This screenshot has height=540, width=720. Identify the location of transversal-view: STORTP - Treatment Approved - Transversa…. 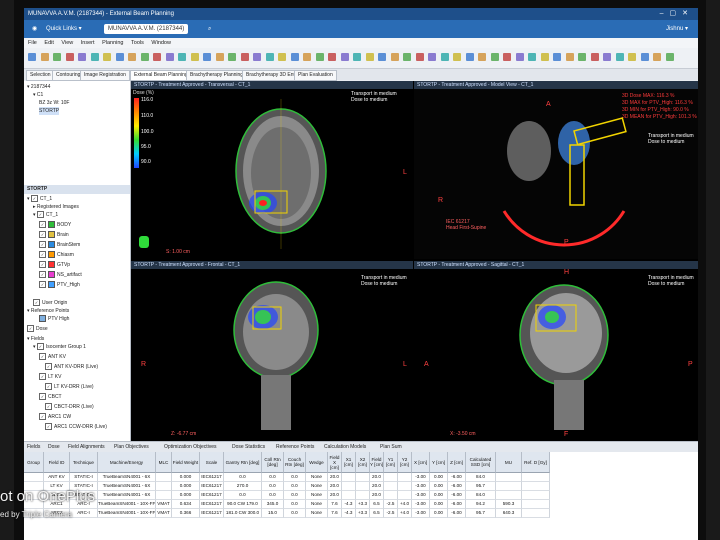
(272, 170).